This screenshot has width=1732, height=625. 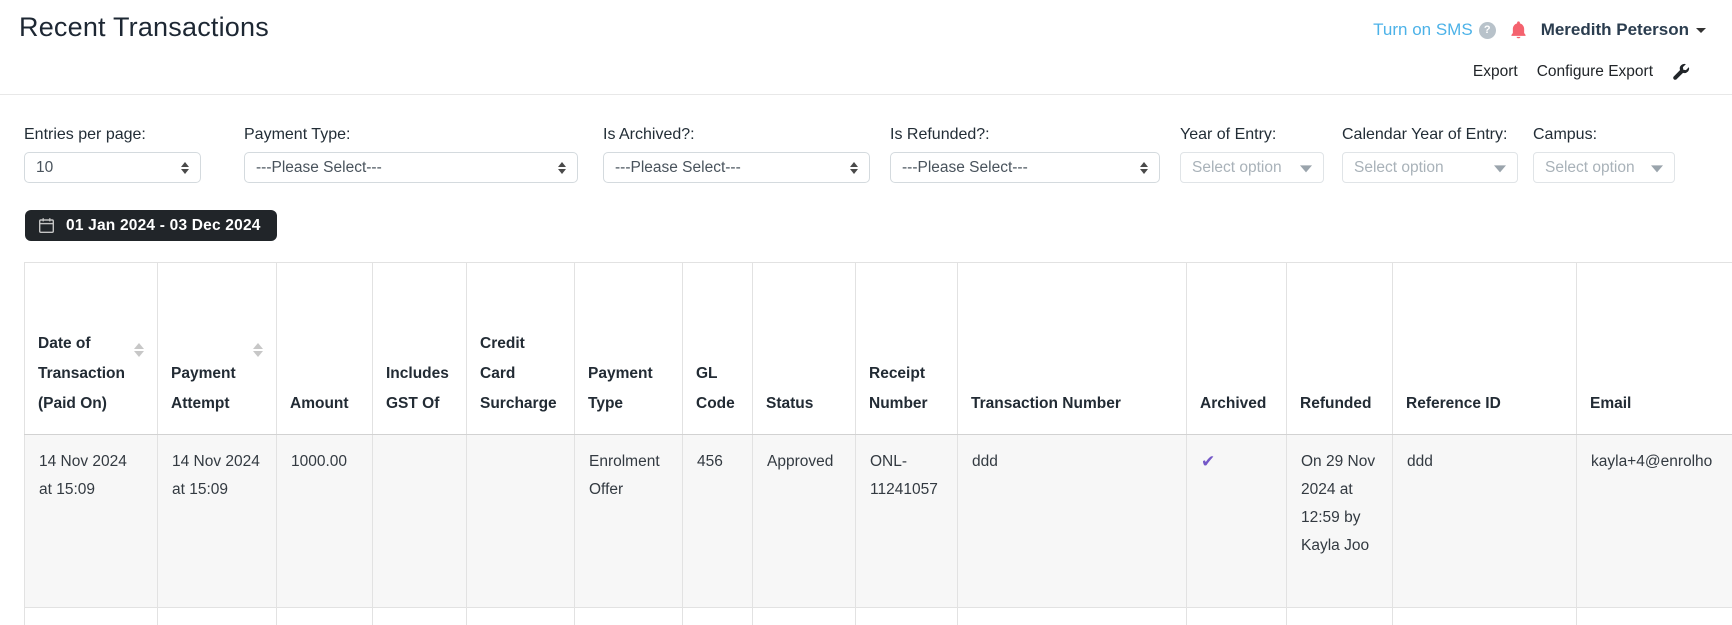 I want to click on cell-payment_type: Enrolment Offer, so click(x=628, y=521).